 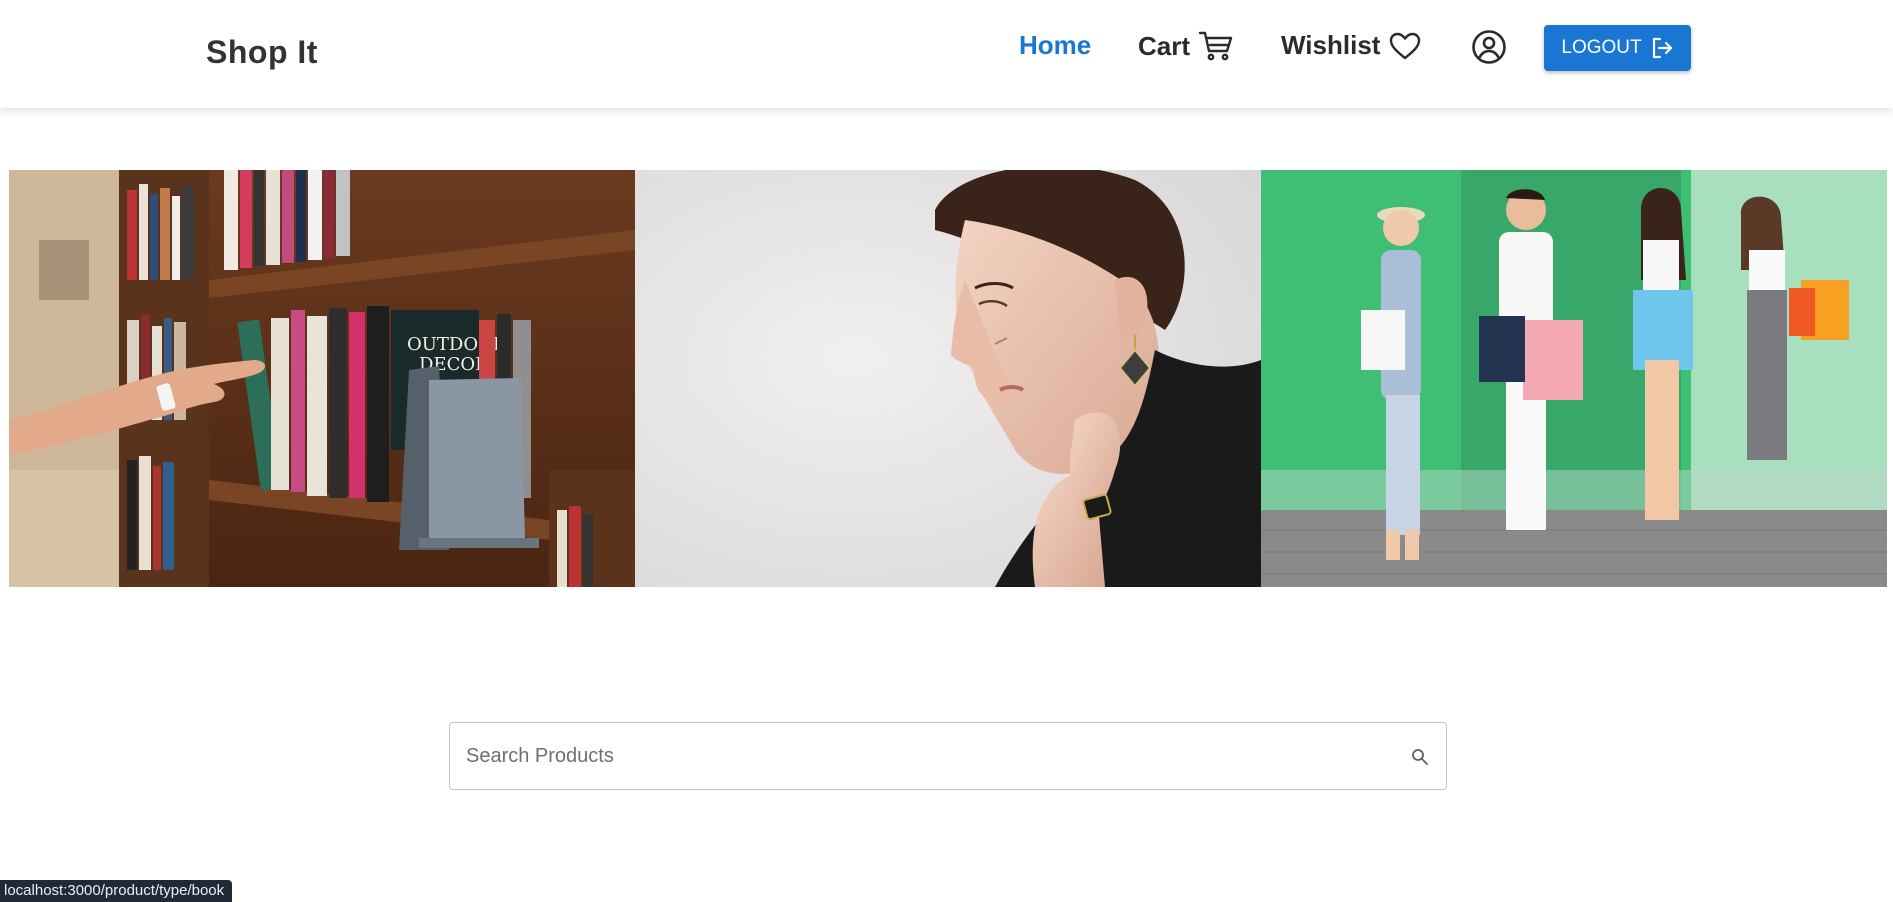 What do you see at coordinates (1215, 46) in the screenshot?
I see `cart-icon` at bounding box center [1215, 46].